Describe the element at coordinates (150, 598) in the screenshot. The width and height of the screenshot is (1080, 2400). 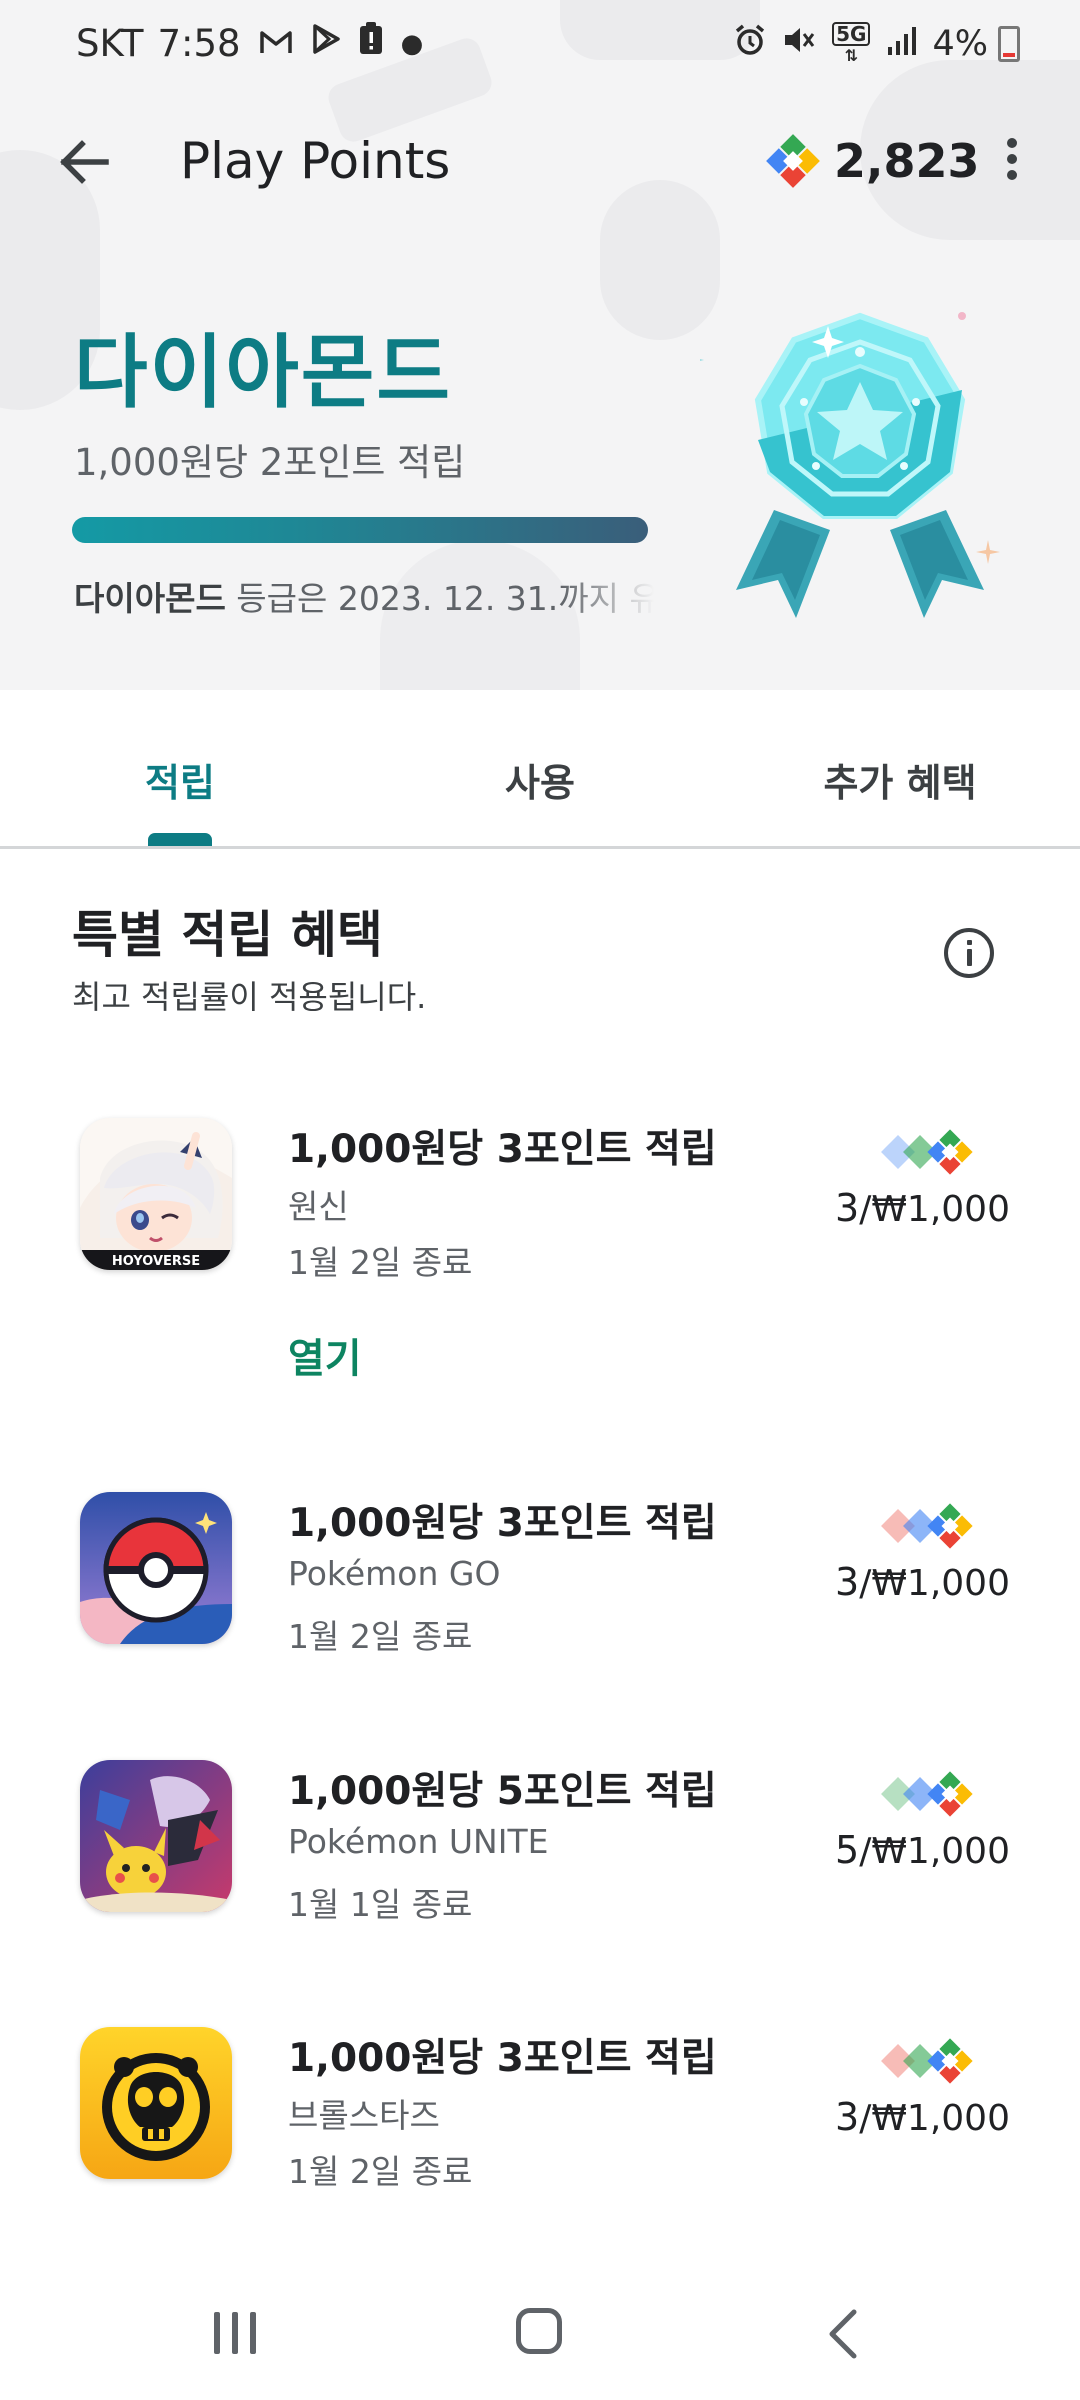
I see `tier-note-bold: 다이아몬드` at that location.